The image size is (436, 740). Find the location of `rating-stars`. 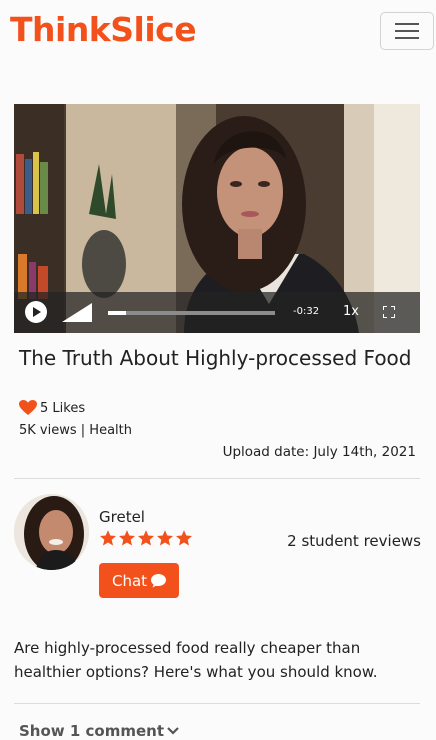

rating-stars is located at coordinates (146, 538).